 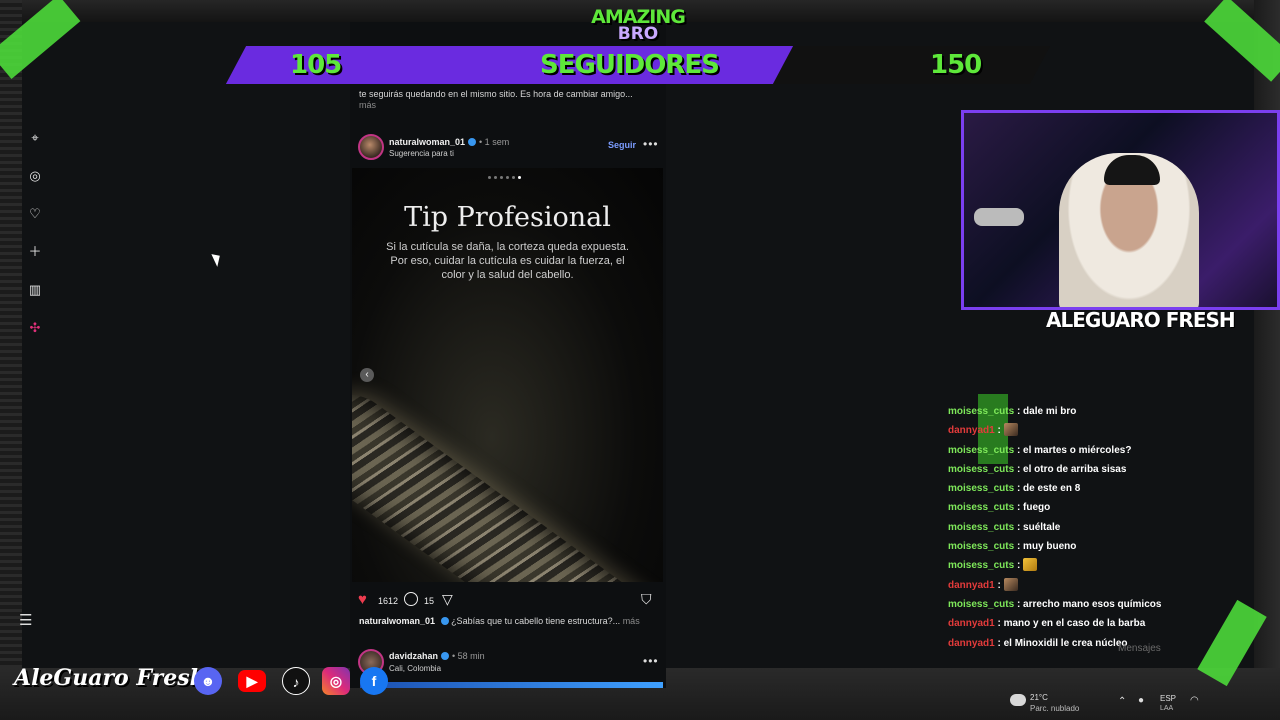 I want to click on mouse-cursor-icon, so click(x=217, y=259).